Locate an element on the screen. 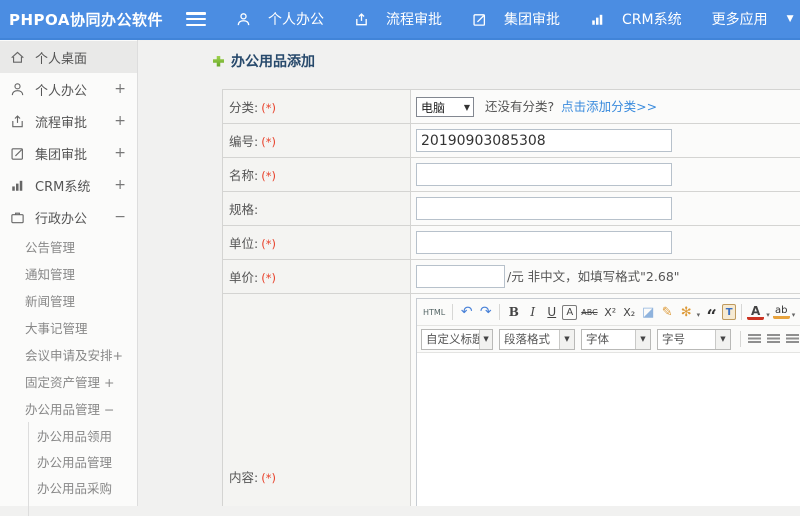 The width and height of the screenshot is (800, 516). sidebar-item-group-approval: 集团审批 + is located at coordinates (68, 153).